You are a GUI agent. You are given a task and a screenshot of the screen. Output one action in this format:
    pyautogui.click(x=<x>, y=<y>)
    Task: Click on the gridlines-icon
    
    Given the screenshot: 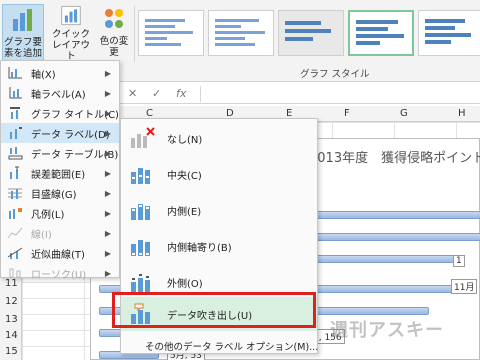 What is the action you would take?
    pyautogui.click(x=15, y=193)
    